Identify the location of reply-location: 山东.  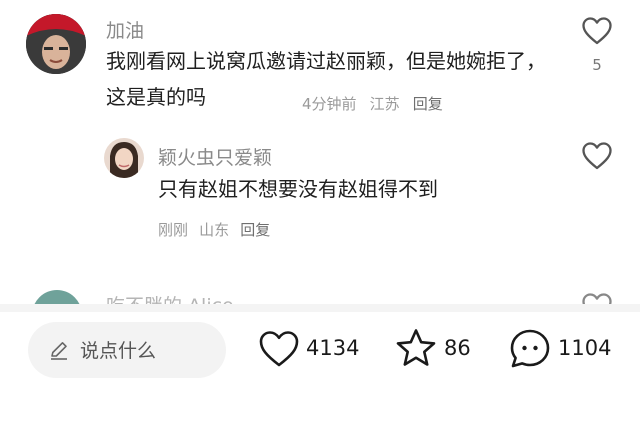
(214, 230).